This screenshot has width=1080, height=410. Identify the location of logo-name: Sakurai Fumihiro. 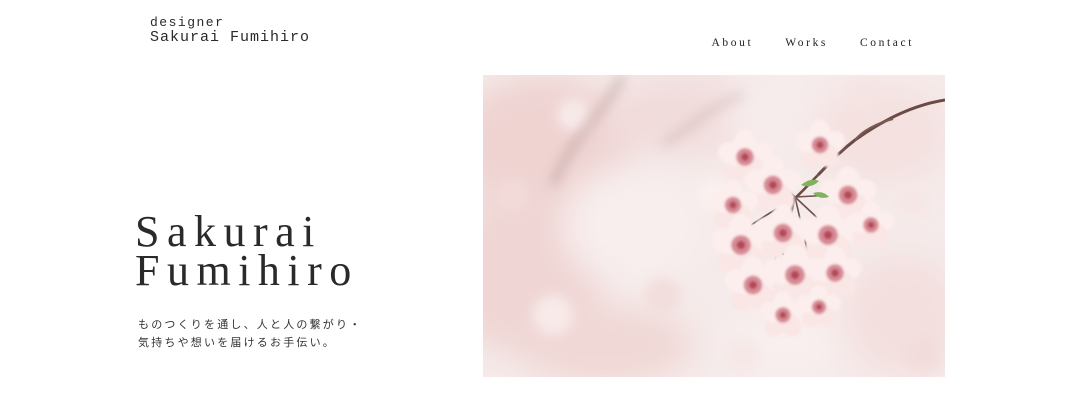
(230, 37).